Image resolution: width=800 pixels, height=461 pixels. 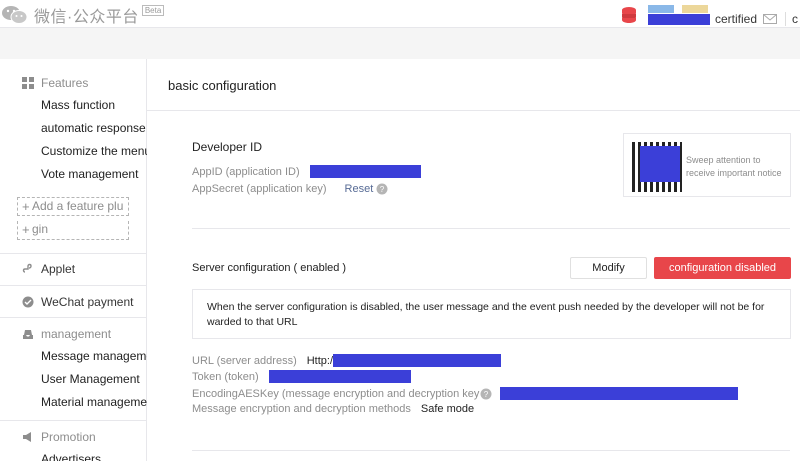 What do you see at coordinates (58, 269) in the screenshot?
I see `applet-label: Applet` at bounding box center [58, 269].